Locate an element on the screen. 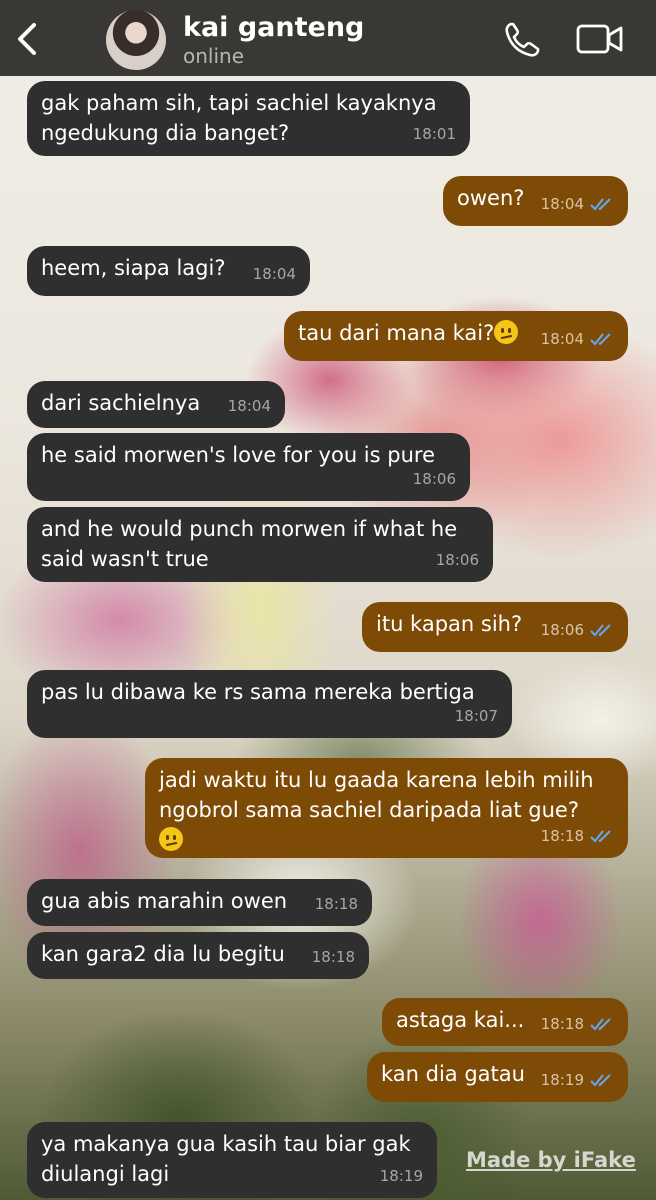 The height and width of the screenshot is (1200, 656). message-text: kan gara2 dia lu begitu is located at coordinates (163, 954).